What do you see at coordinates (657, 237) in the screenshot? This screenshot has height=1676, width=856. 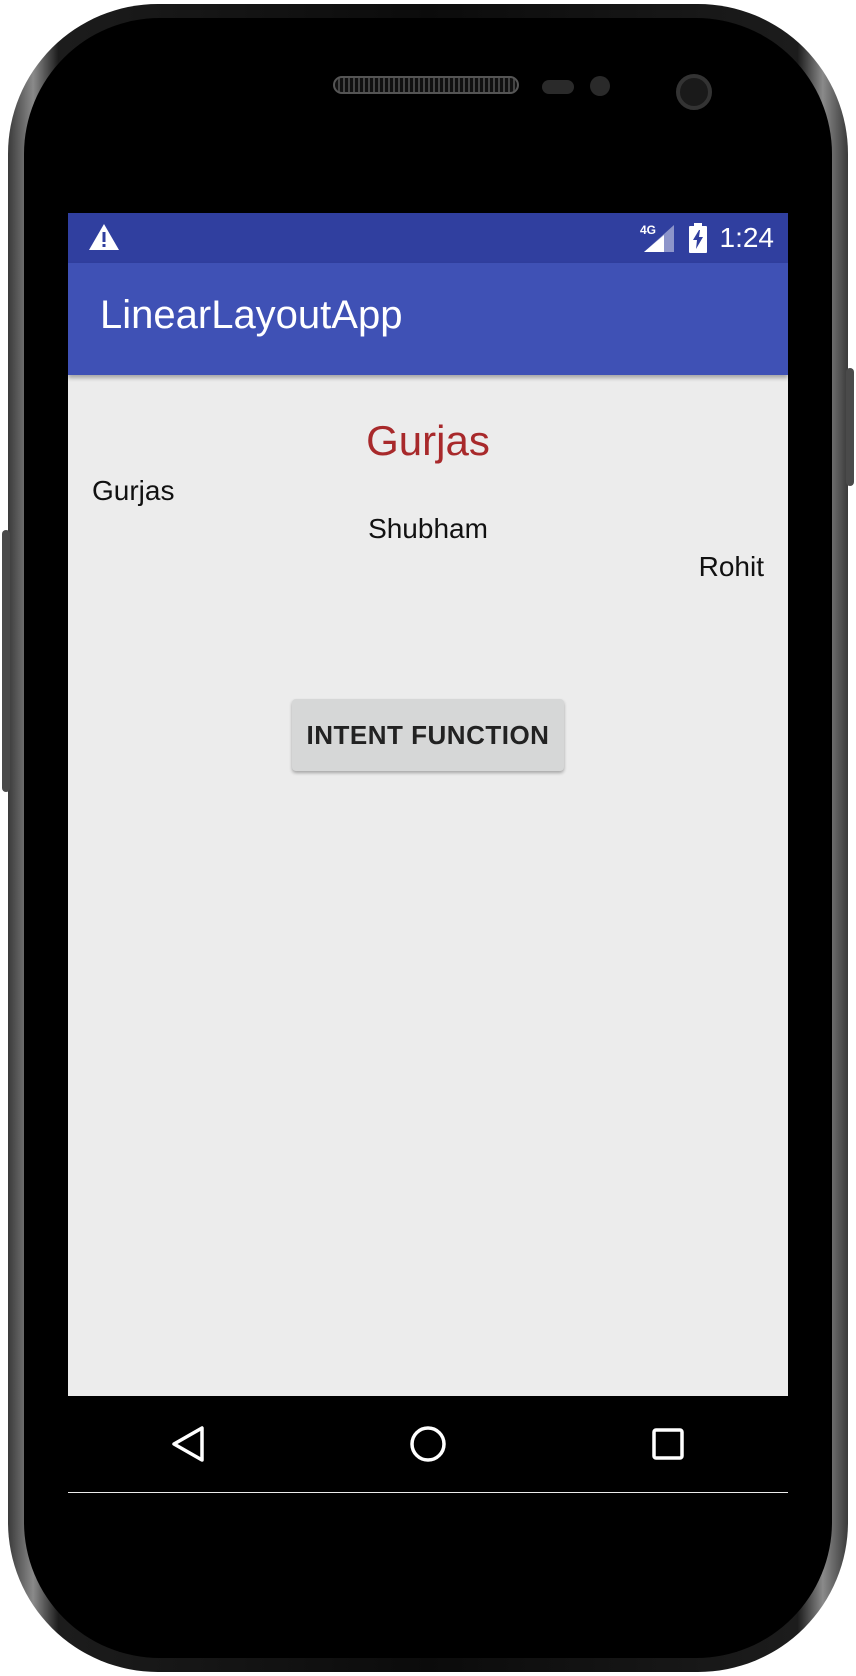 I see `signal-icon: 4G` at bounding box center [657, 237].